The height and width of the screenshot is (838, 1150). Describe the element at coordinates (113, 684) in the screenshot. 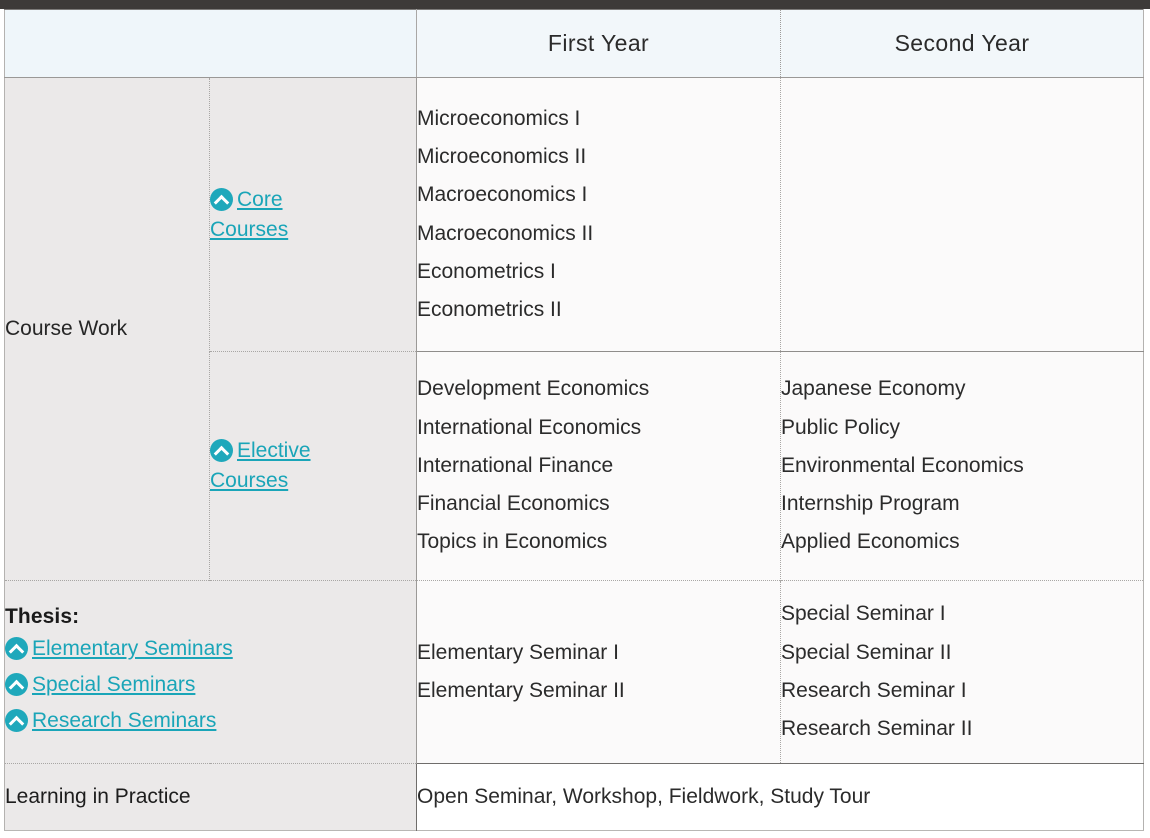

I see `special-seminars-link-label: Special Seminars` at that location.